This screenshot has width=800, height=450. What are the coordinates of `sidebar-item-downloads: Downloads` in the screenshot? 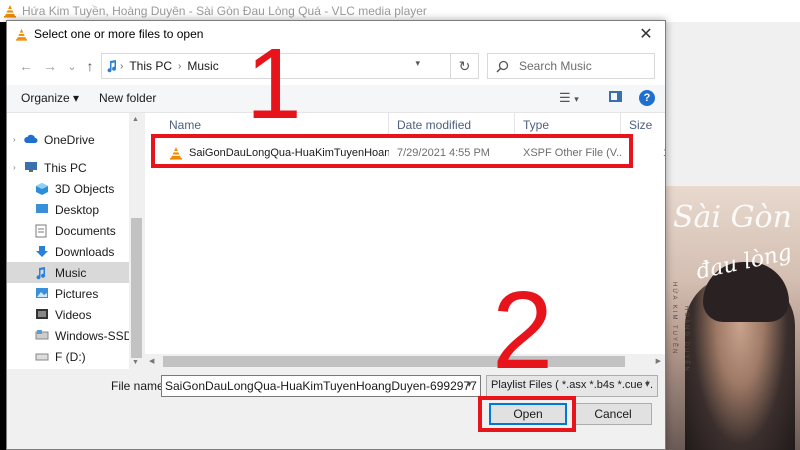 It's located at (68, 251).